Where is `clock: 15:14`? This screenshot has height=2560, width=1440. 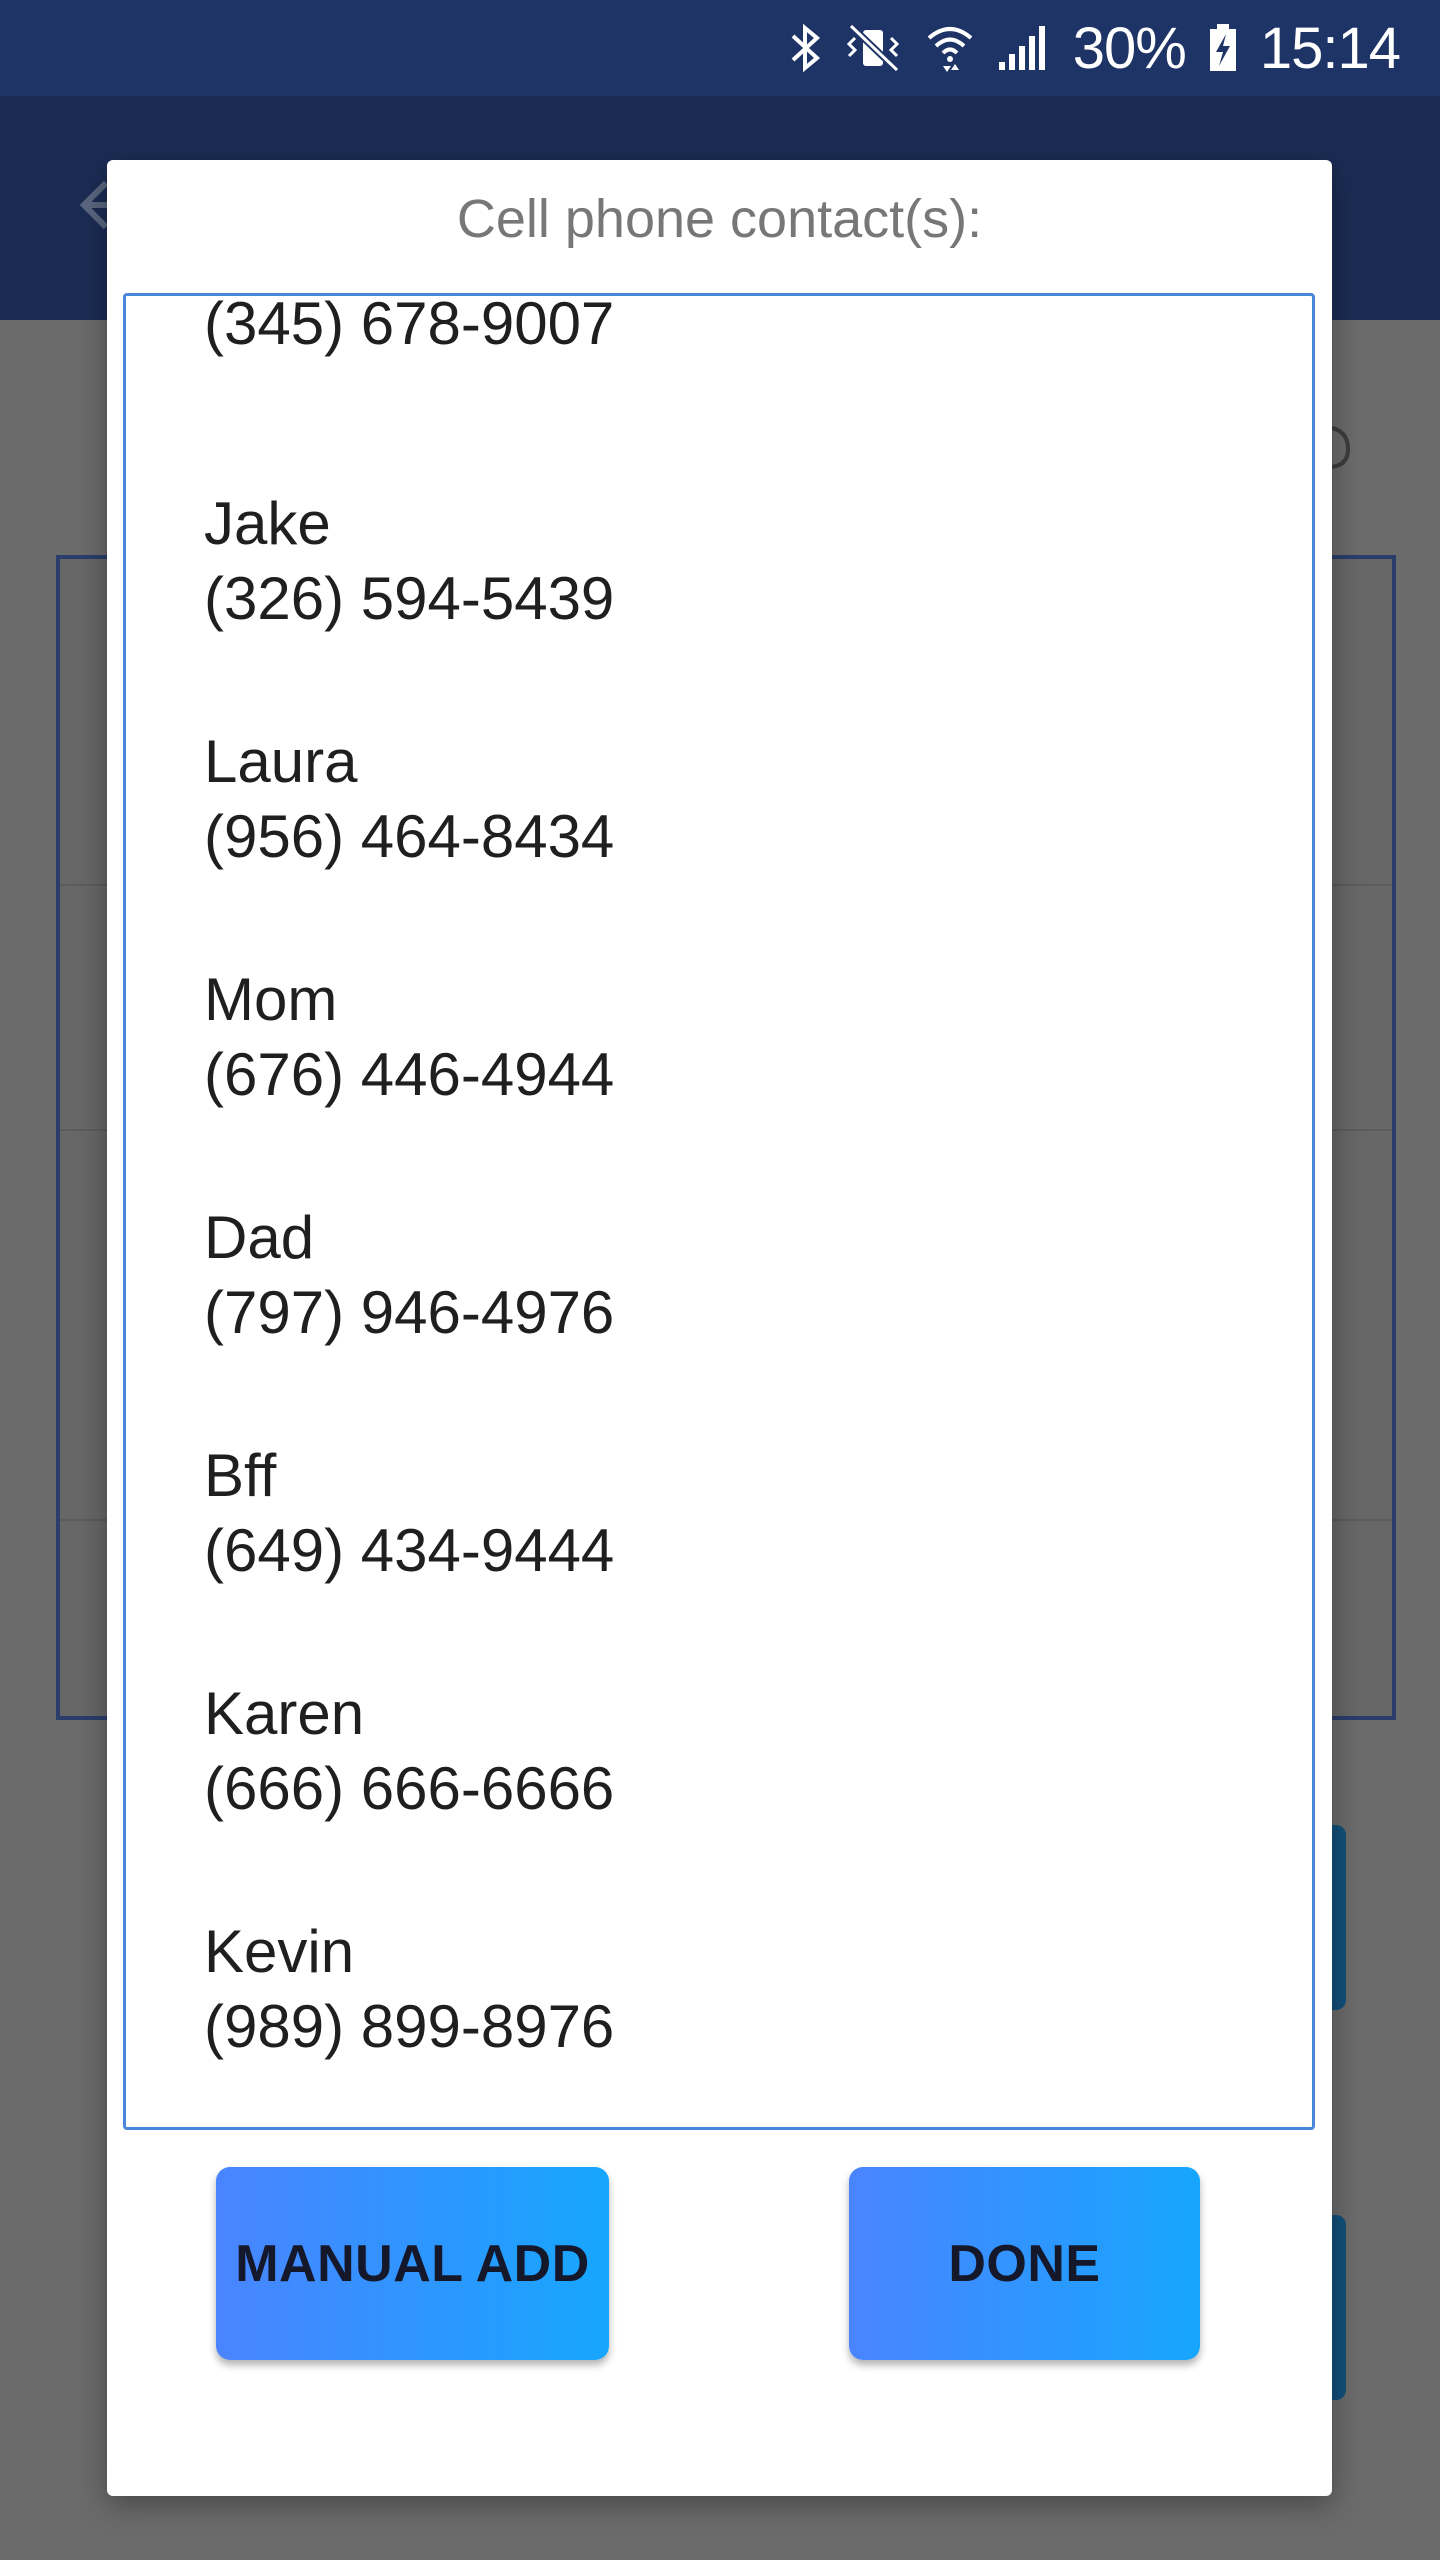
clock: 15:14 is located at coordinates (1330, 48).